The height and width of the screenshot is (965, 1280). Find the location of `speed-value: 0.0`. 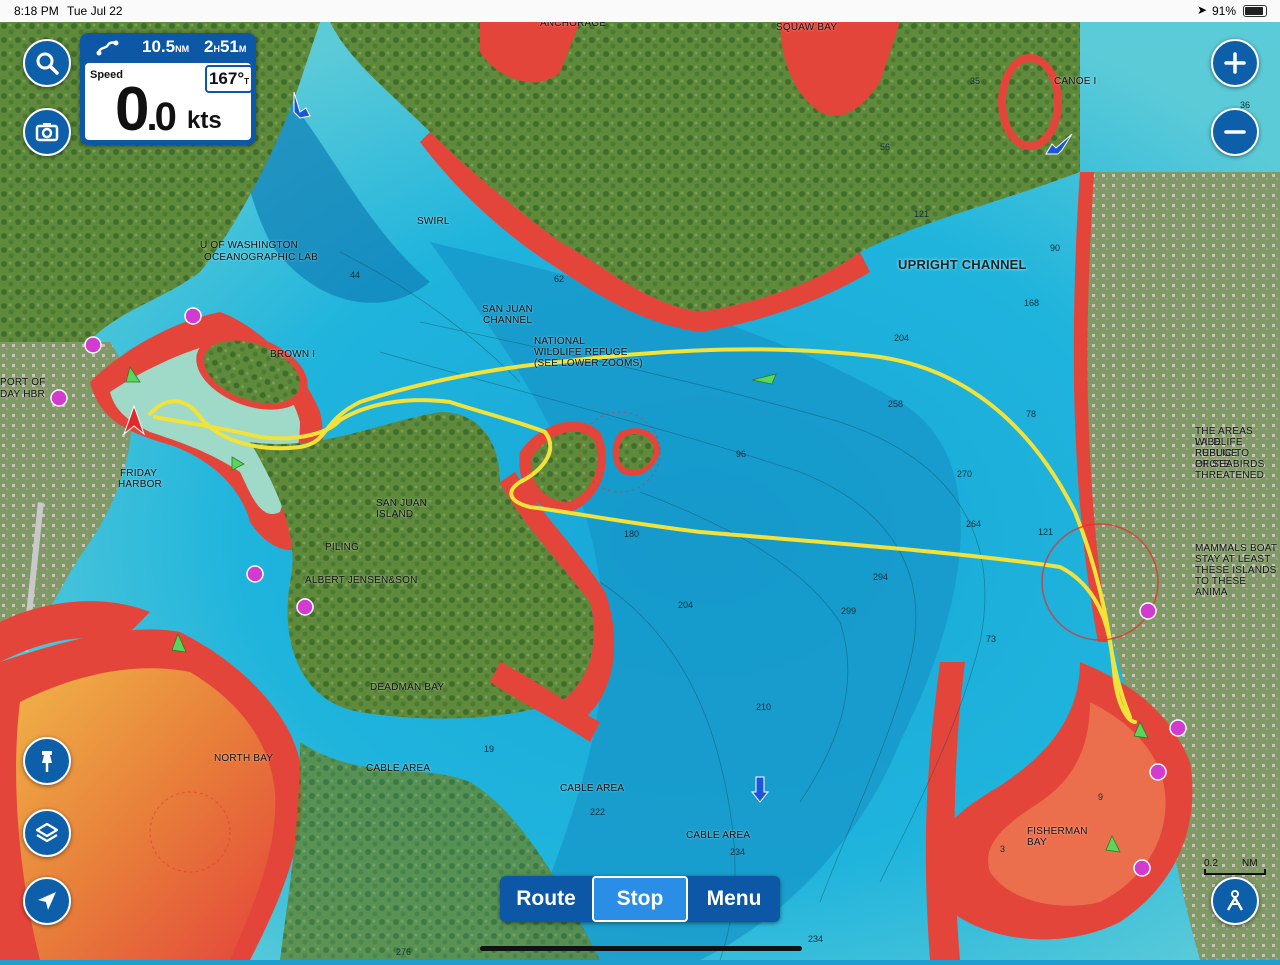

speed-value: 0.0 is located at coordinates (146, 113).